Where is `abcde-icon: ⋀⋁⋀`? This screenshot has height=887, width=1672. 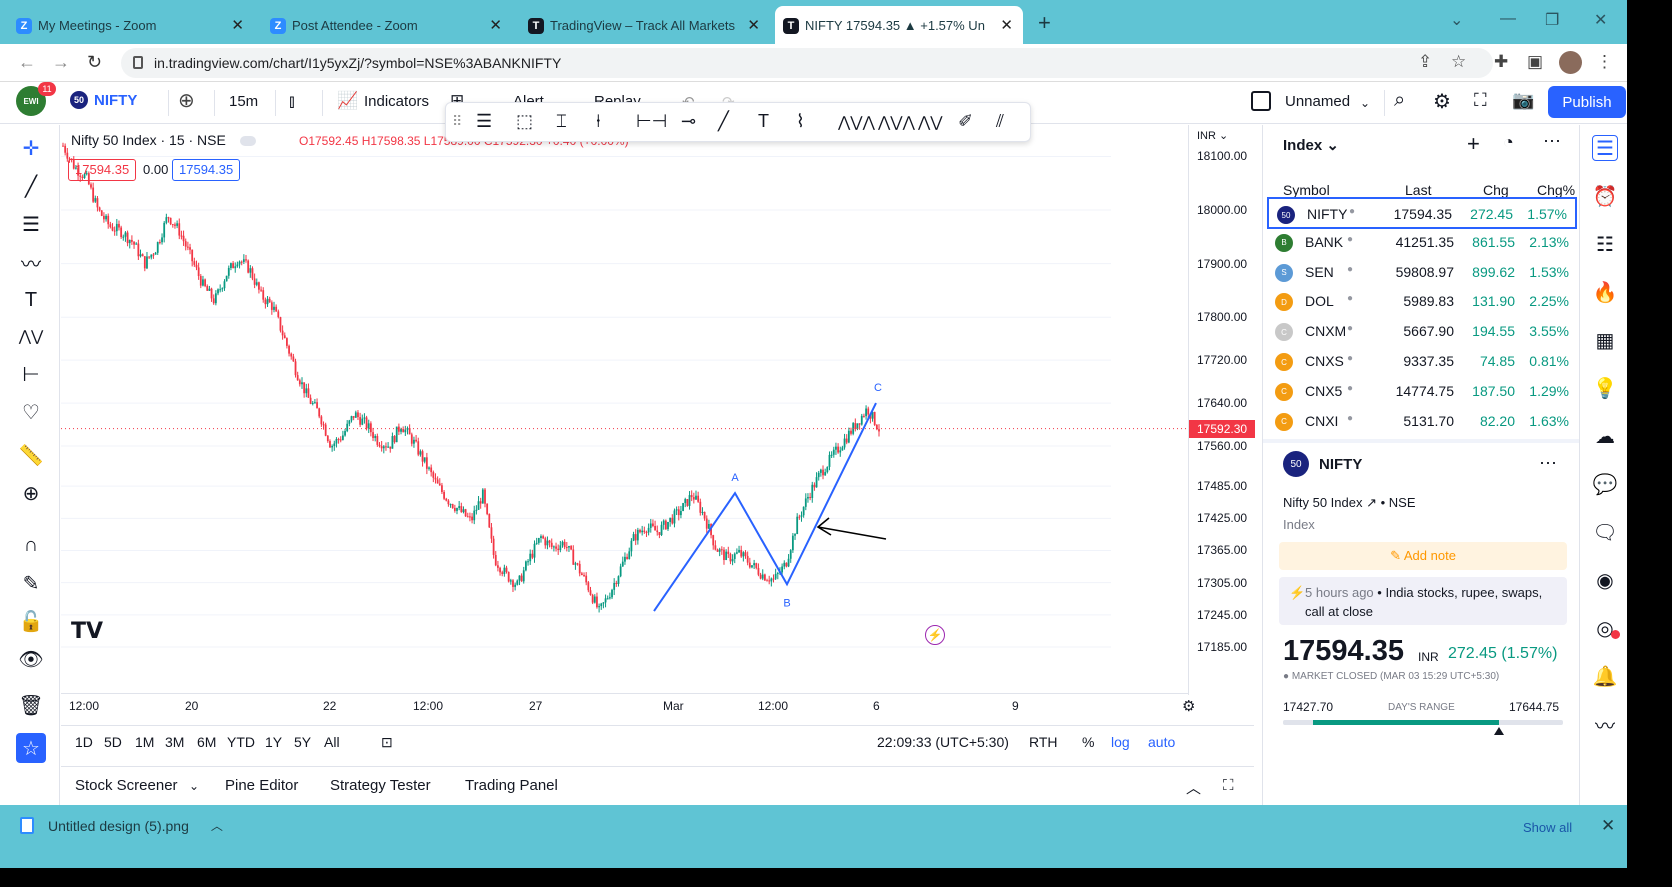
abcde-icon: ⋀⋁⋀ is located at coordinates (856, 122).